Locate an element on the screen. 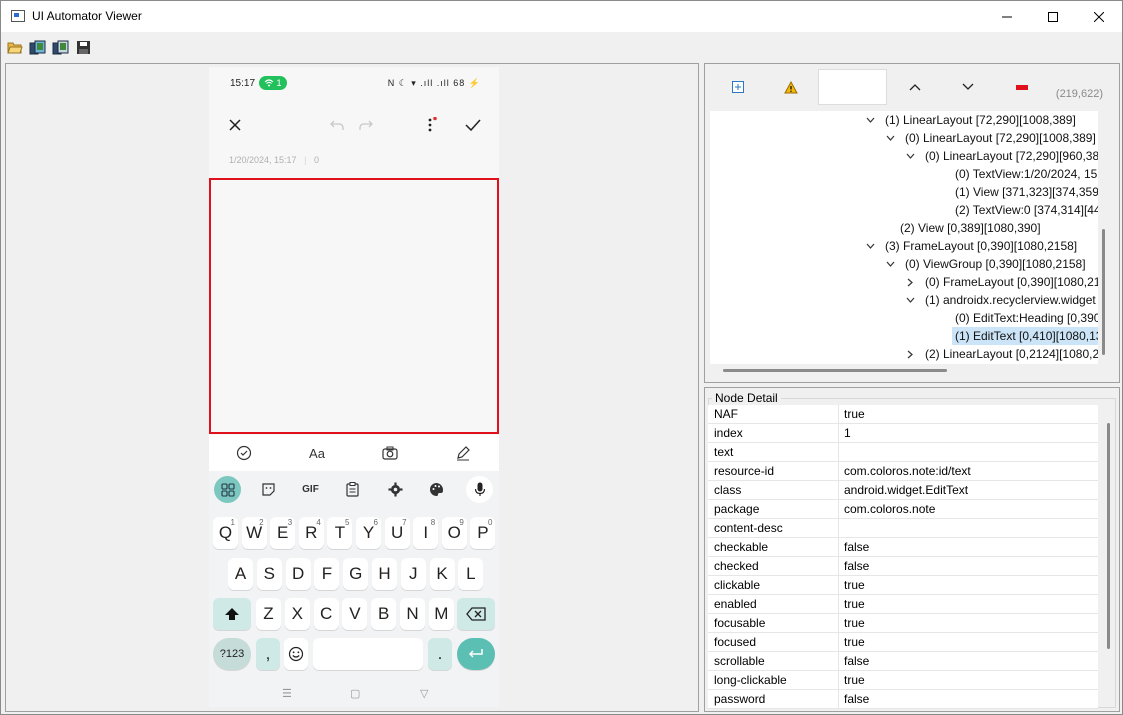 This screenshot has height=715, width=1123. apps-grid-icon is located at coordinates (227, 489).